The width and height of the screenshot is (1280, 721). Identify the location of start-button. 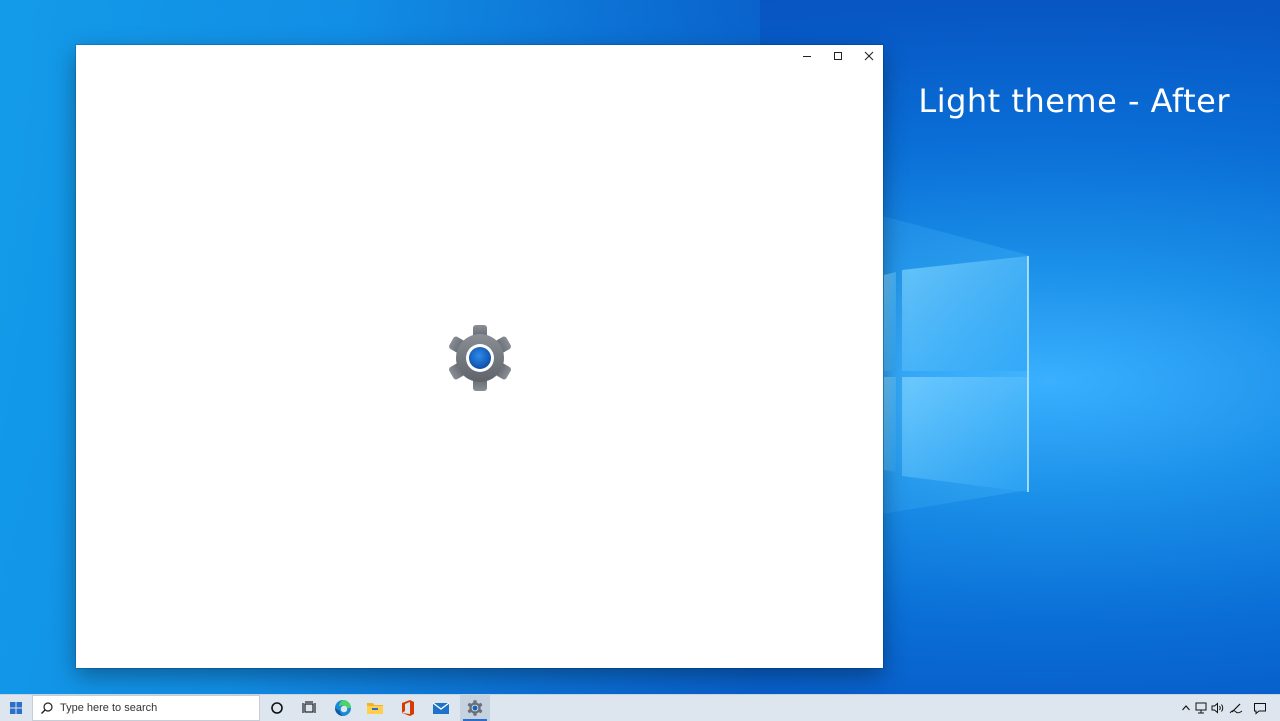
(16, 708).